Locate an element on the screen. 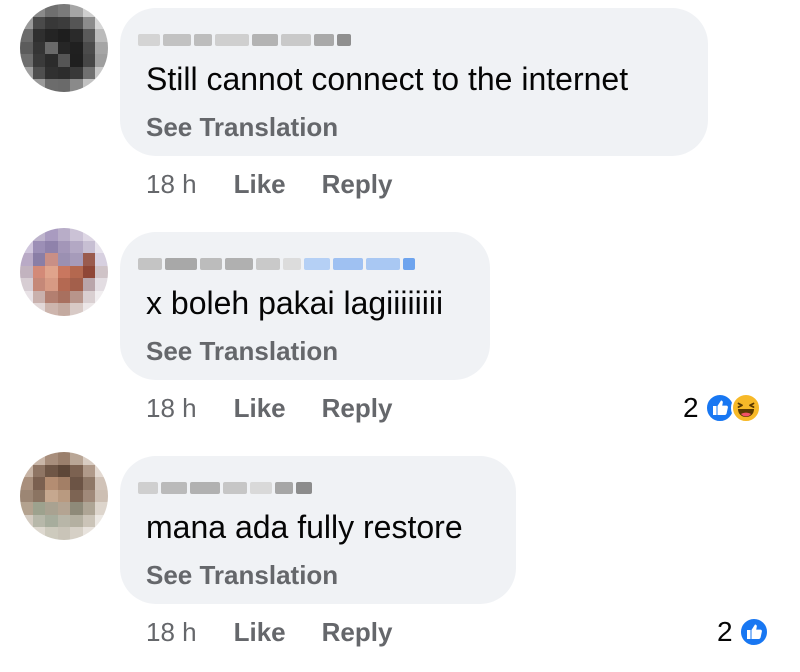 This screenshot has height=672, width=800. comment-text: mana ada fully restore is located at coordinates (304, 527).